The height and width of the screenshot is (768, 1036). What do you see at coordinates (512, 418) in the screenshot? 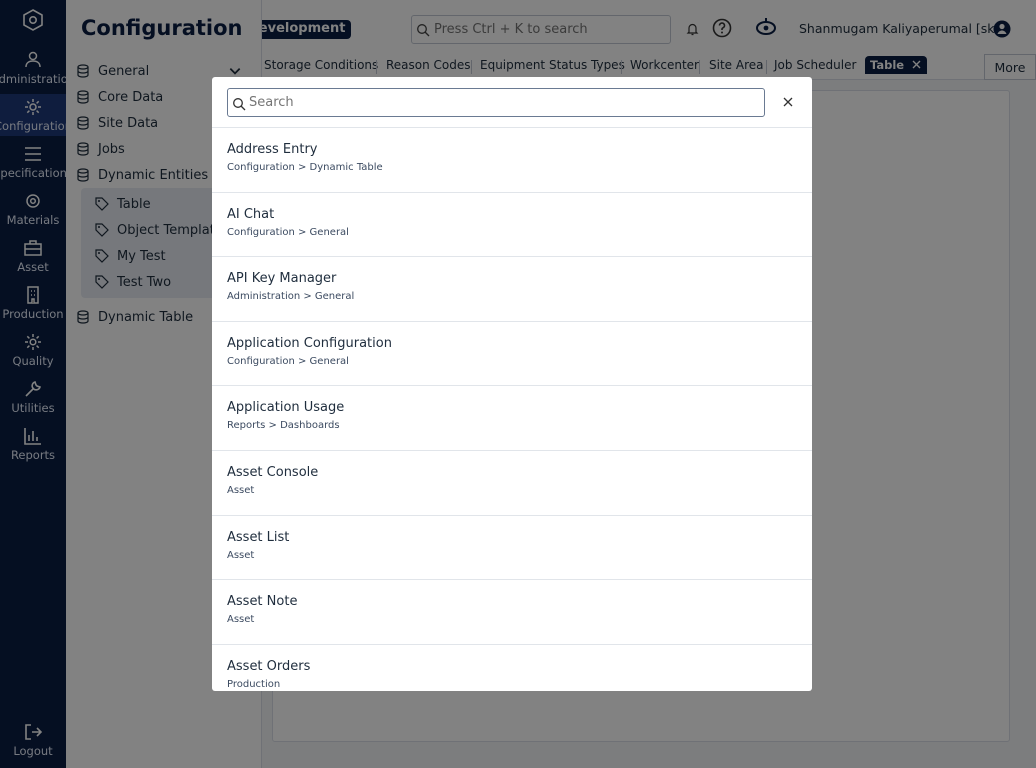
I see `search-result-item: Application Usage Reports > Dashboards` at bounding box center [512, 418].